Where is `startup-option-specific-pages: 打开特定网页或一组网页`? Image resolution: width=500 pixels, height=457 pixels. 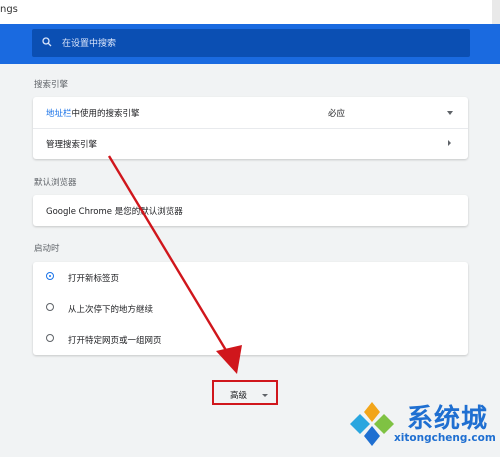 startup-option-specific-pages: 打开特定网页或一组网页 is located at coordinates (250, 339).